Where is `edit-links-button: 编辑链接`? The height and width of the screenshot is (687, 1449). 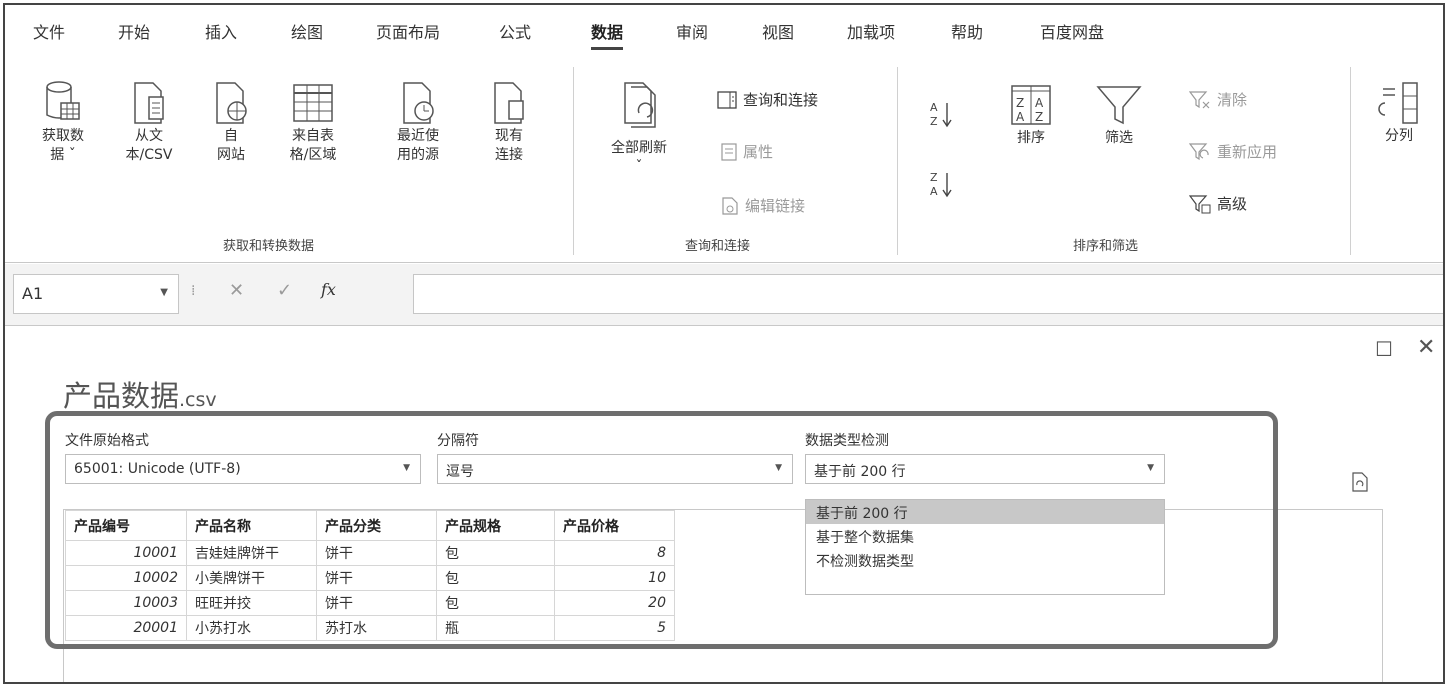 edit-links-button: 编辑链接 is located at coordinates (763, 205).